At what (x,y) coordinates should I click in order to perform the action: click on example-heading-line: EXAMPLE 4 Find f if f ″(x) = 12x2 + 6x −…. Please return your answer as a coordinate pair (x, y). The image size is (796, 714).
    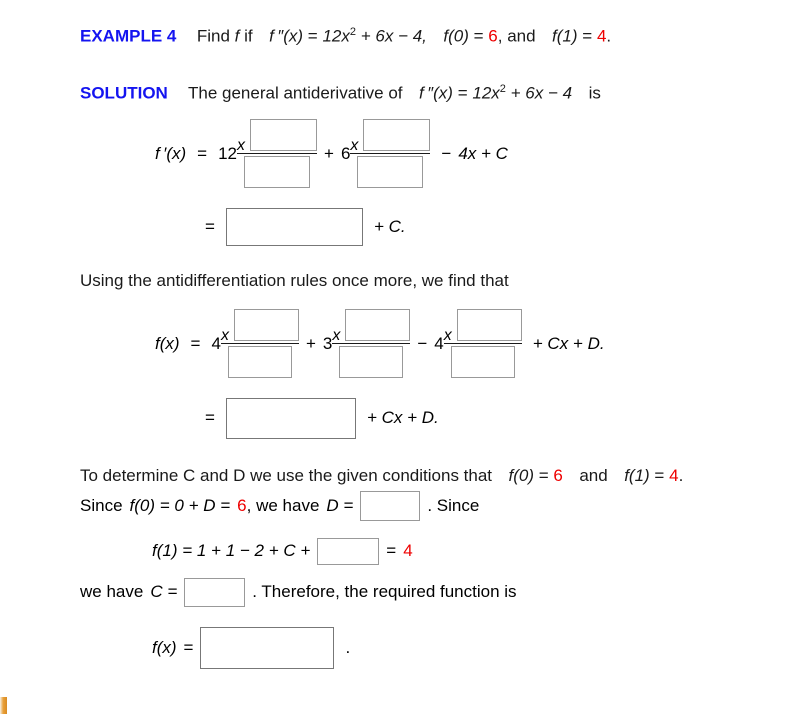
    Looking at the image, I should click on (345, 34).